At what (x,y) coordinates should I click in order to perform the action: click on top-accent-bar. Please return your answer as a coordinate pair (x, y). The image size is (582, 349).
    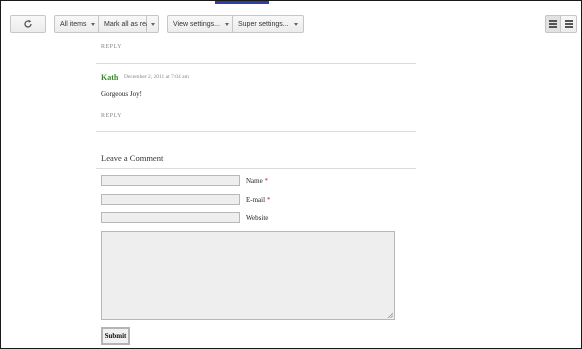
    Looking at the image, I should click on (242, 2).